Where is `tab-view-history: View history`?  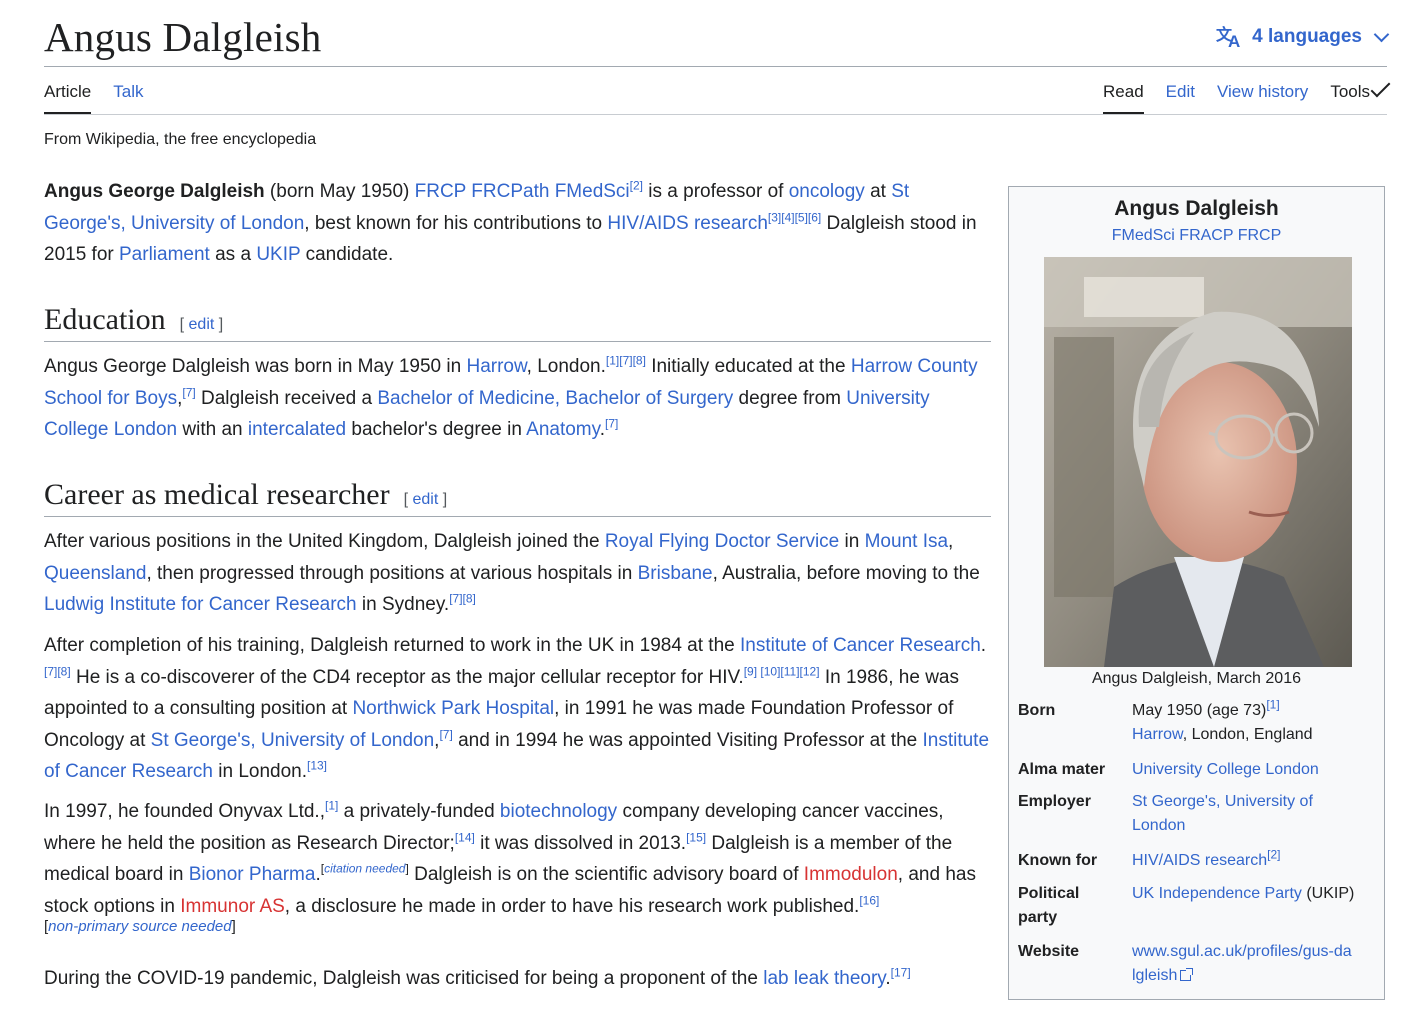 tab-view-history: View history is located at coordinates (1262, 98).